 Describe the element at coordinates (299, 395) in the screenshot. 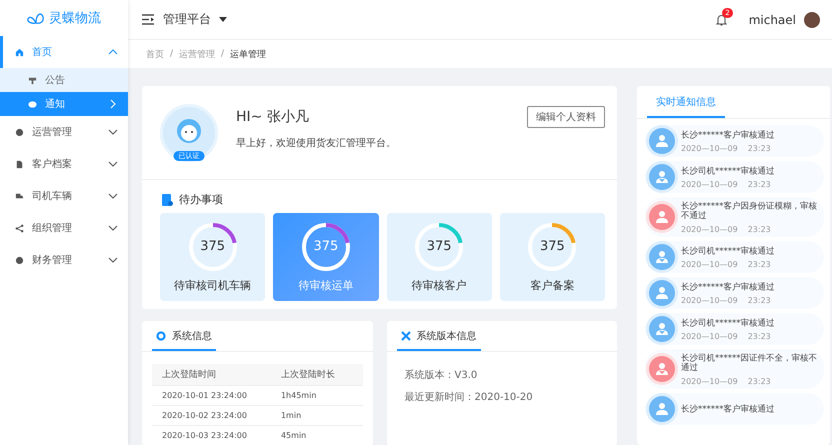

I see `table-cell-text: 1h45min` at that location.